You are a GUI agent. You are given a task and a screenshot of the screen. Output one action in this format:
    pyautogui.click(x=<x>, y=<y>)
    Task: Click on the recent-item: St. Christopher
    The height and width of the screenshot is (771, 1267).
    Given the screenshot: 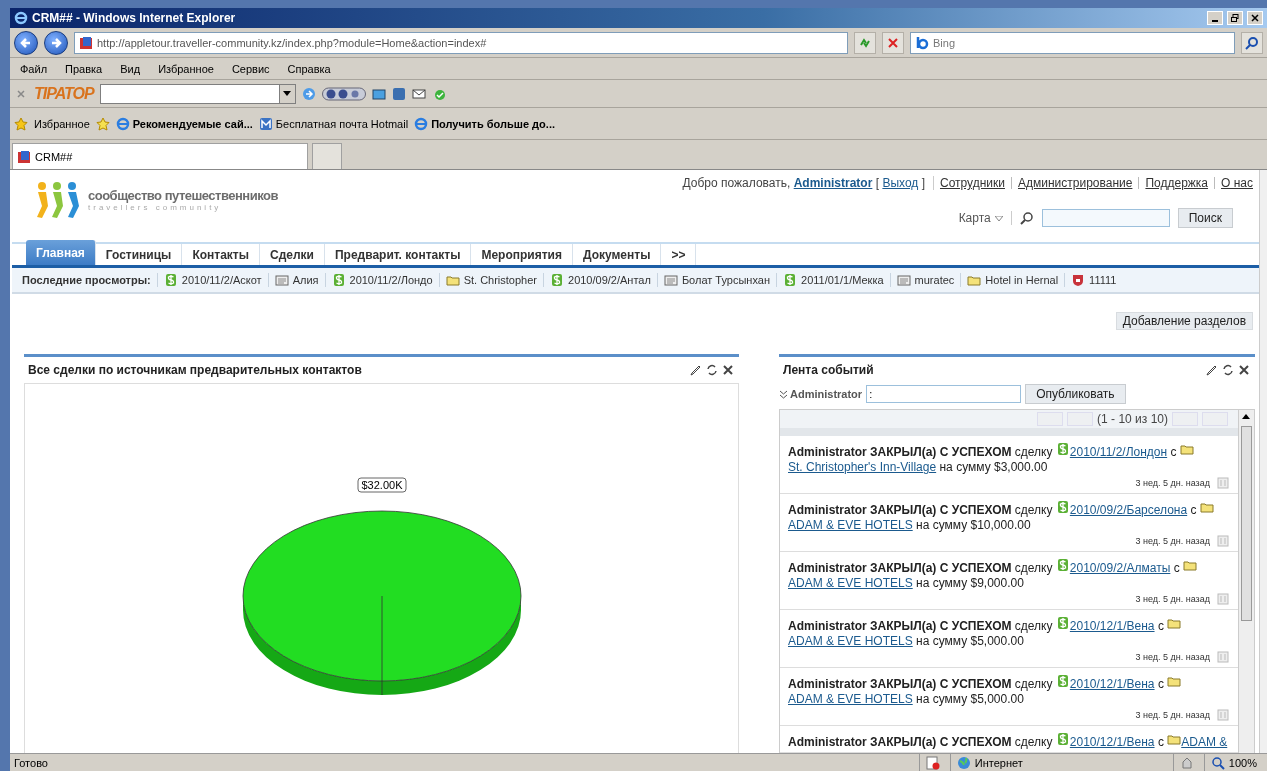 What is the action you would take?
    pyautogui.click(x=490, y=280)
    